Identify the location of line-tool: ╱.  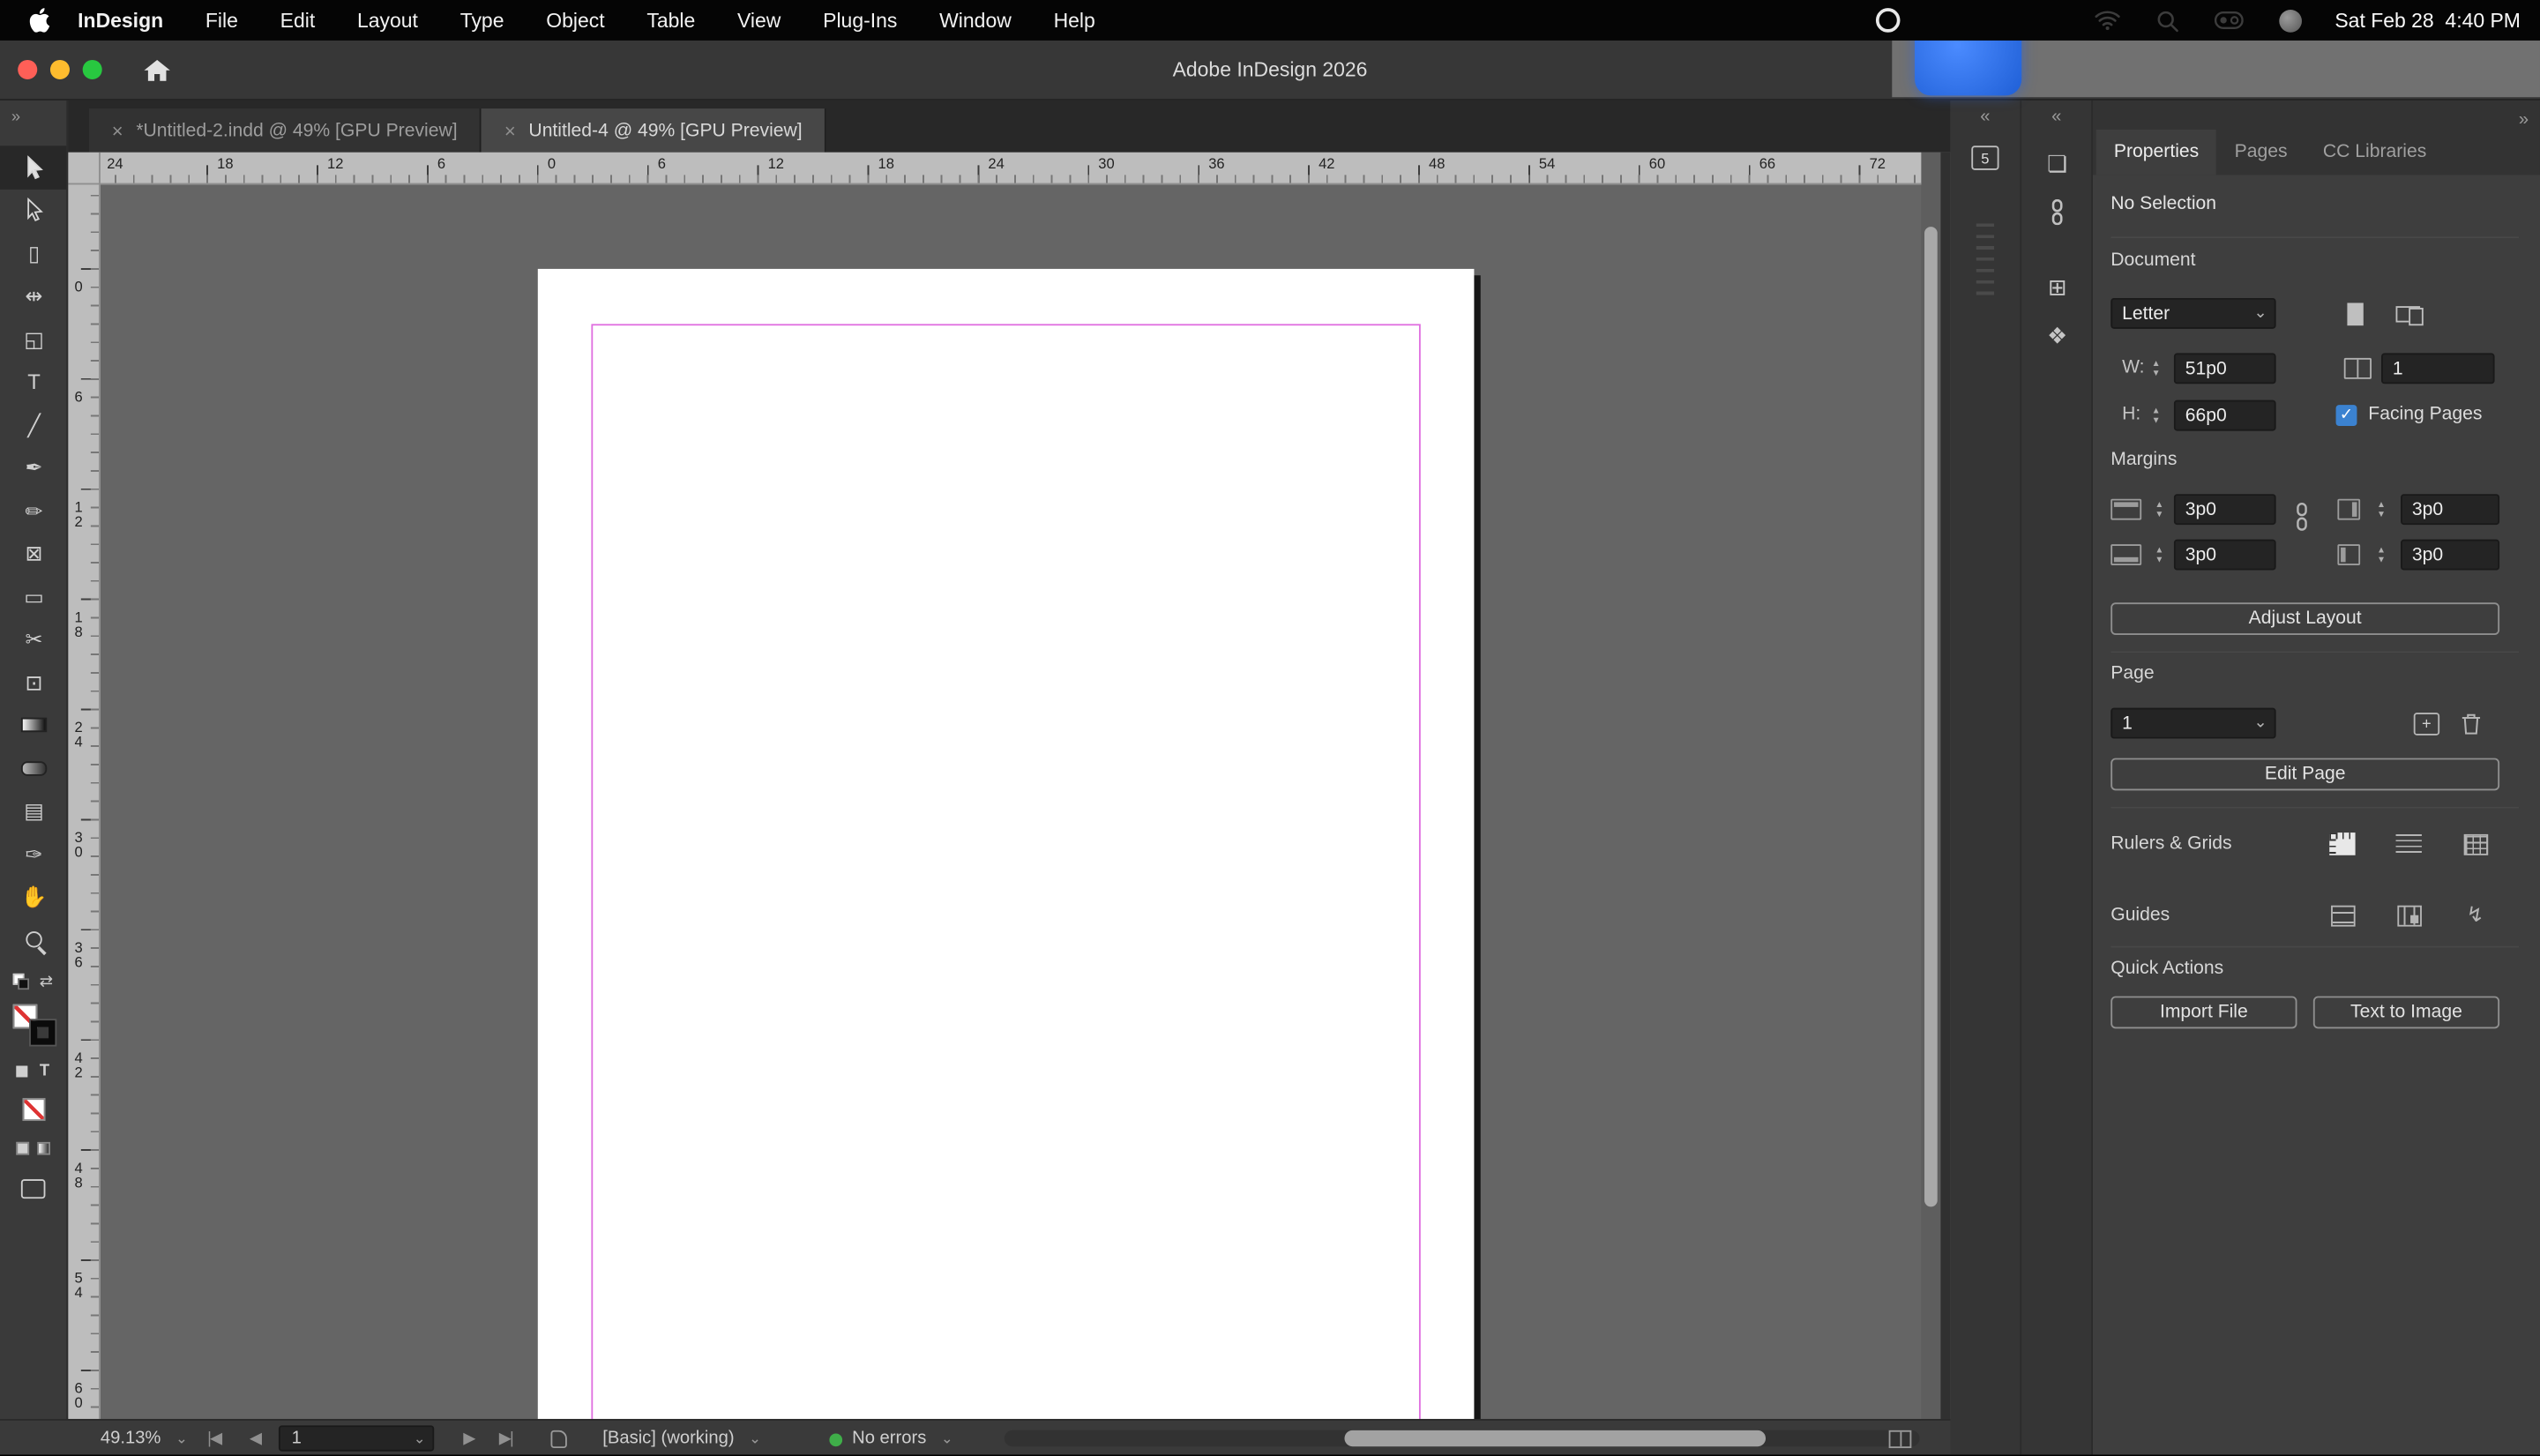
(33, 424).